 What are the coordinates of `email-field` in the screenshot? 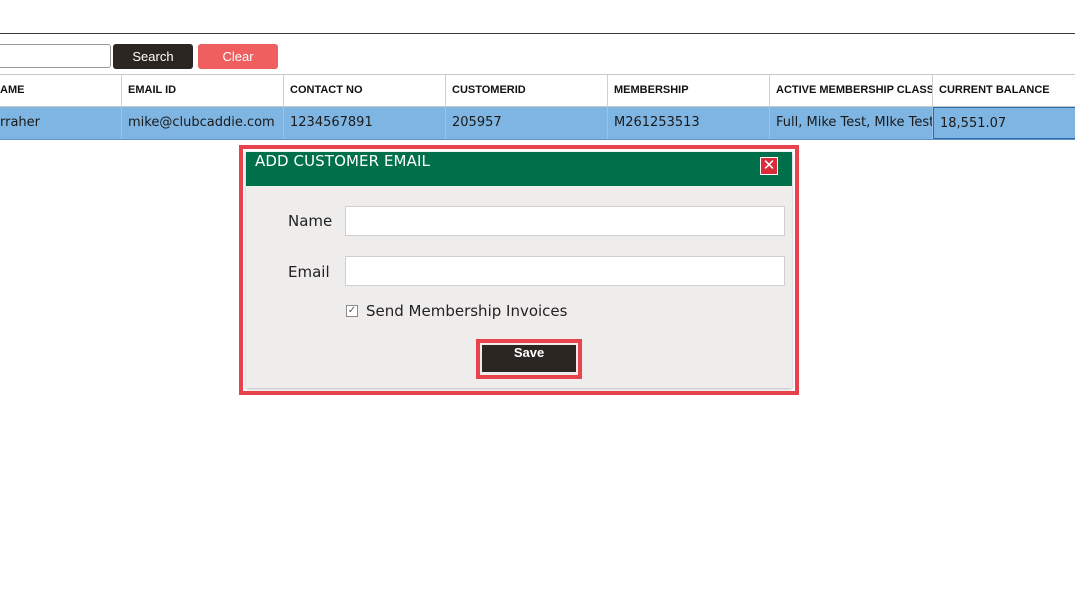 It's located at (565, 271).